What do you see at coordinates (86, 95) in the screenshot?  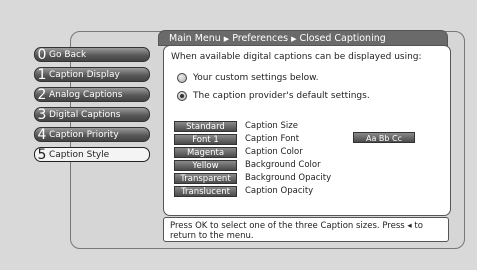 I see `sidebar-item-label: Analog Captions` at bounding box center [86, 95].